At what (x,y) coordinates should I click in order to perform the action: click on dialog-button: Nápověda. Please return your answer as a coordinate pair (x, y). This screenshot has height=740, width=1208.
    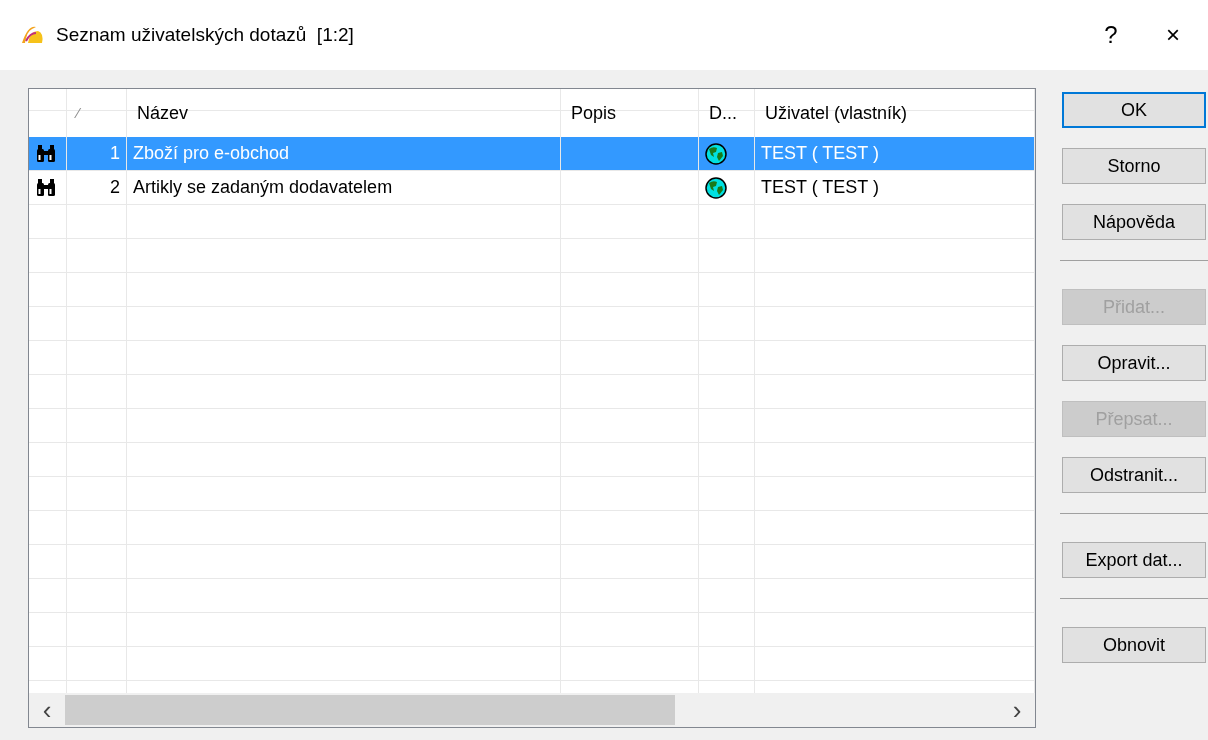
    Looking at the image, I should click on (1134, 222).